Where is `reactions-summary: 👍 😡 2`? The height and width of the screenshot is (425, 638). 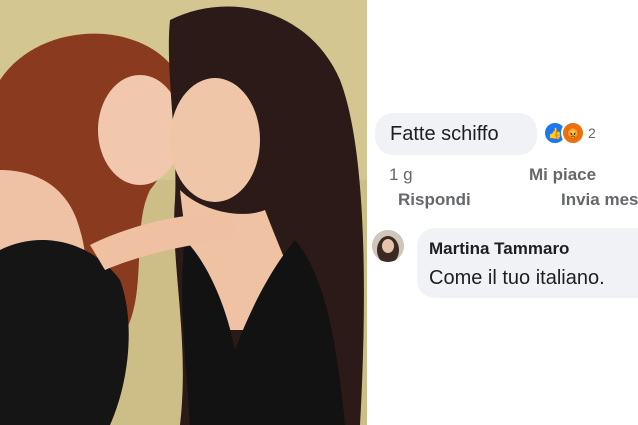
reactions-summary: 👍 😡 2 is located at coordinates (569, 133).